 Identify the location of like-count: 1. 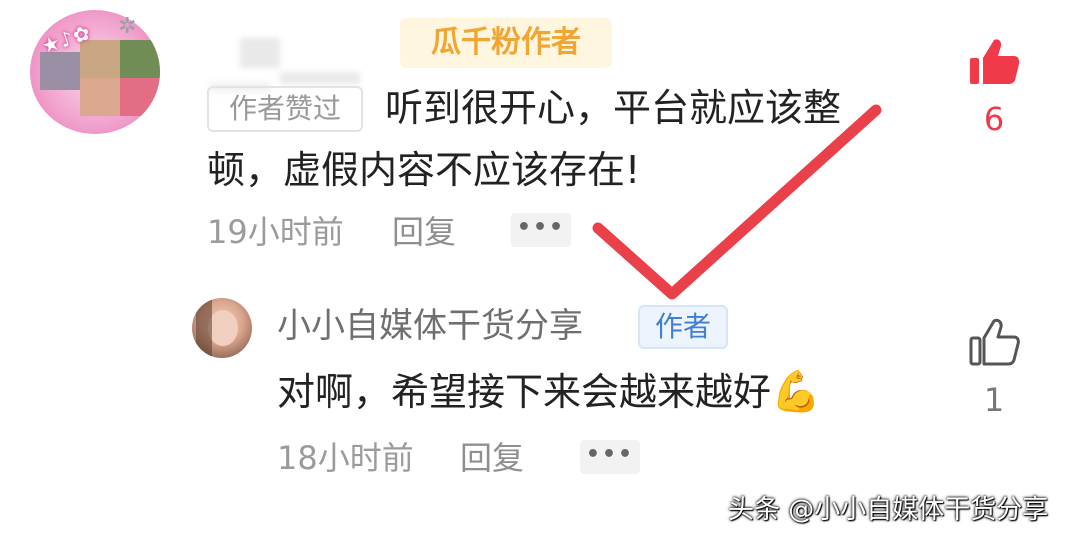
(994, 400).